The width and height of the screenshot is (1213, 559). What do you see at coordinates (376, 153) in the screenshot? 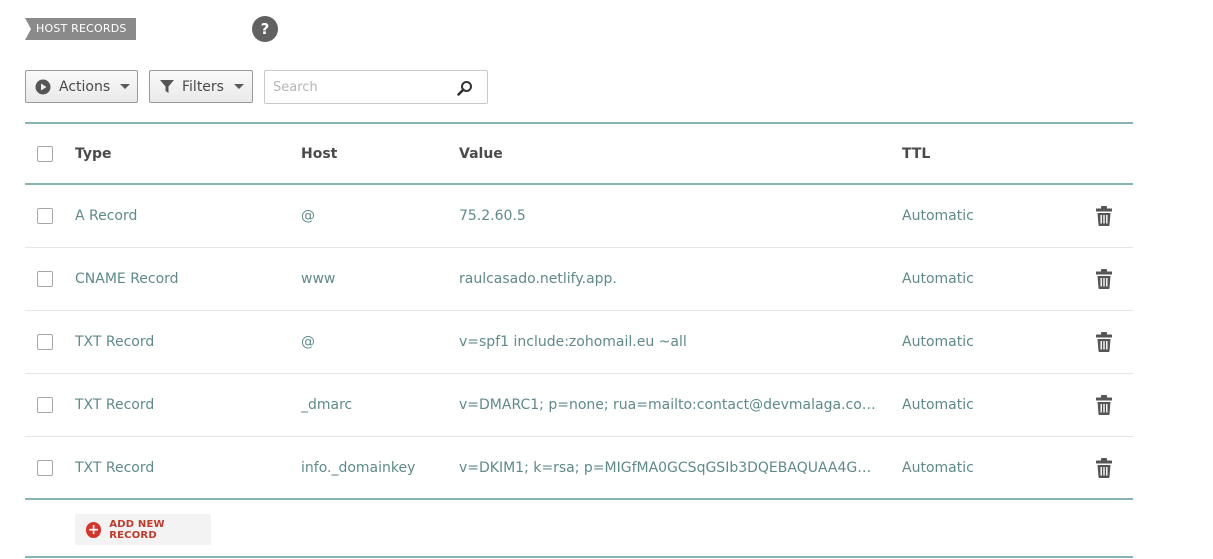
I see `column-header-host: Host` at bounding box center [376, 153].